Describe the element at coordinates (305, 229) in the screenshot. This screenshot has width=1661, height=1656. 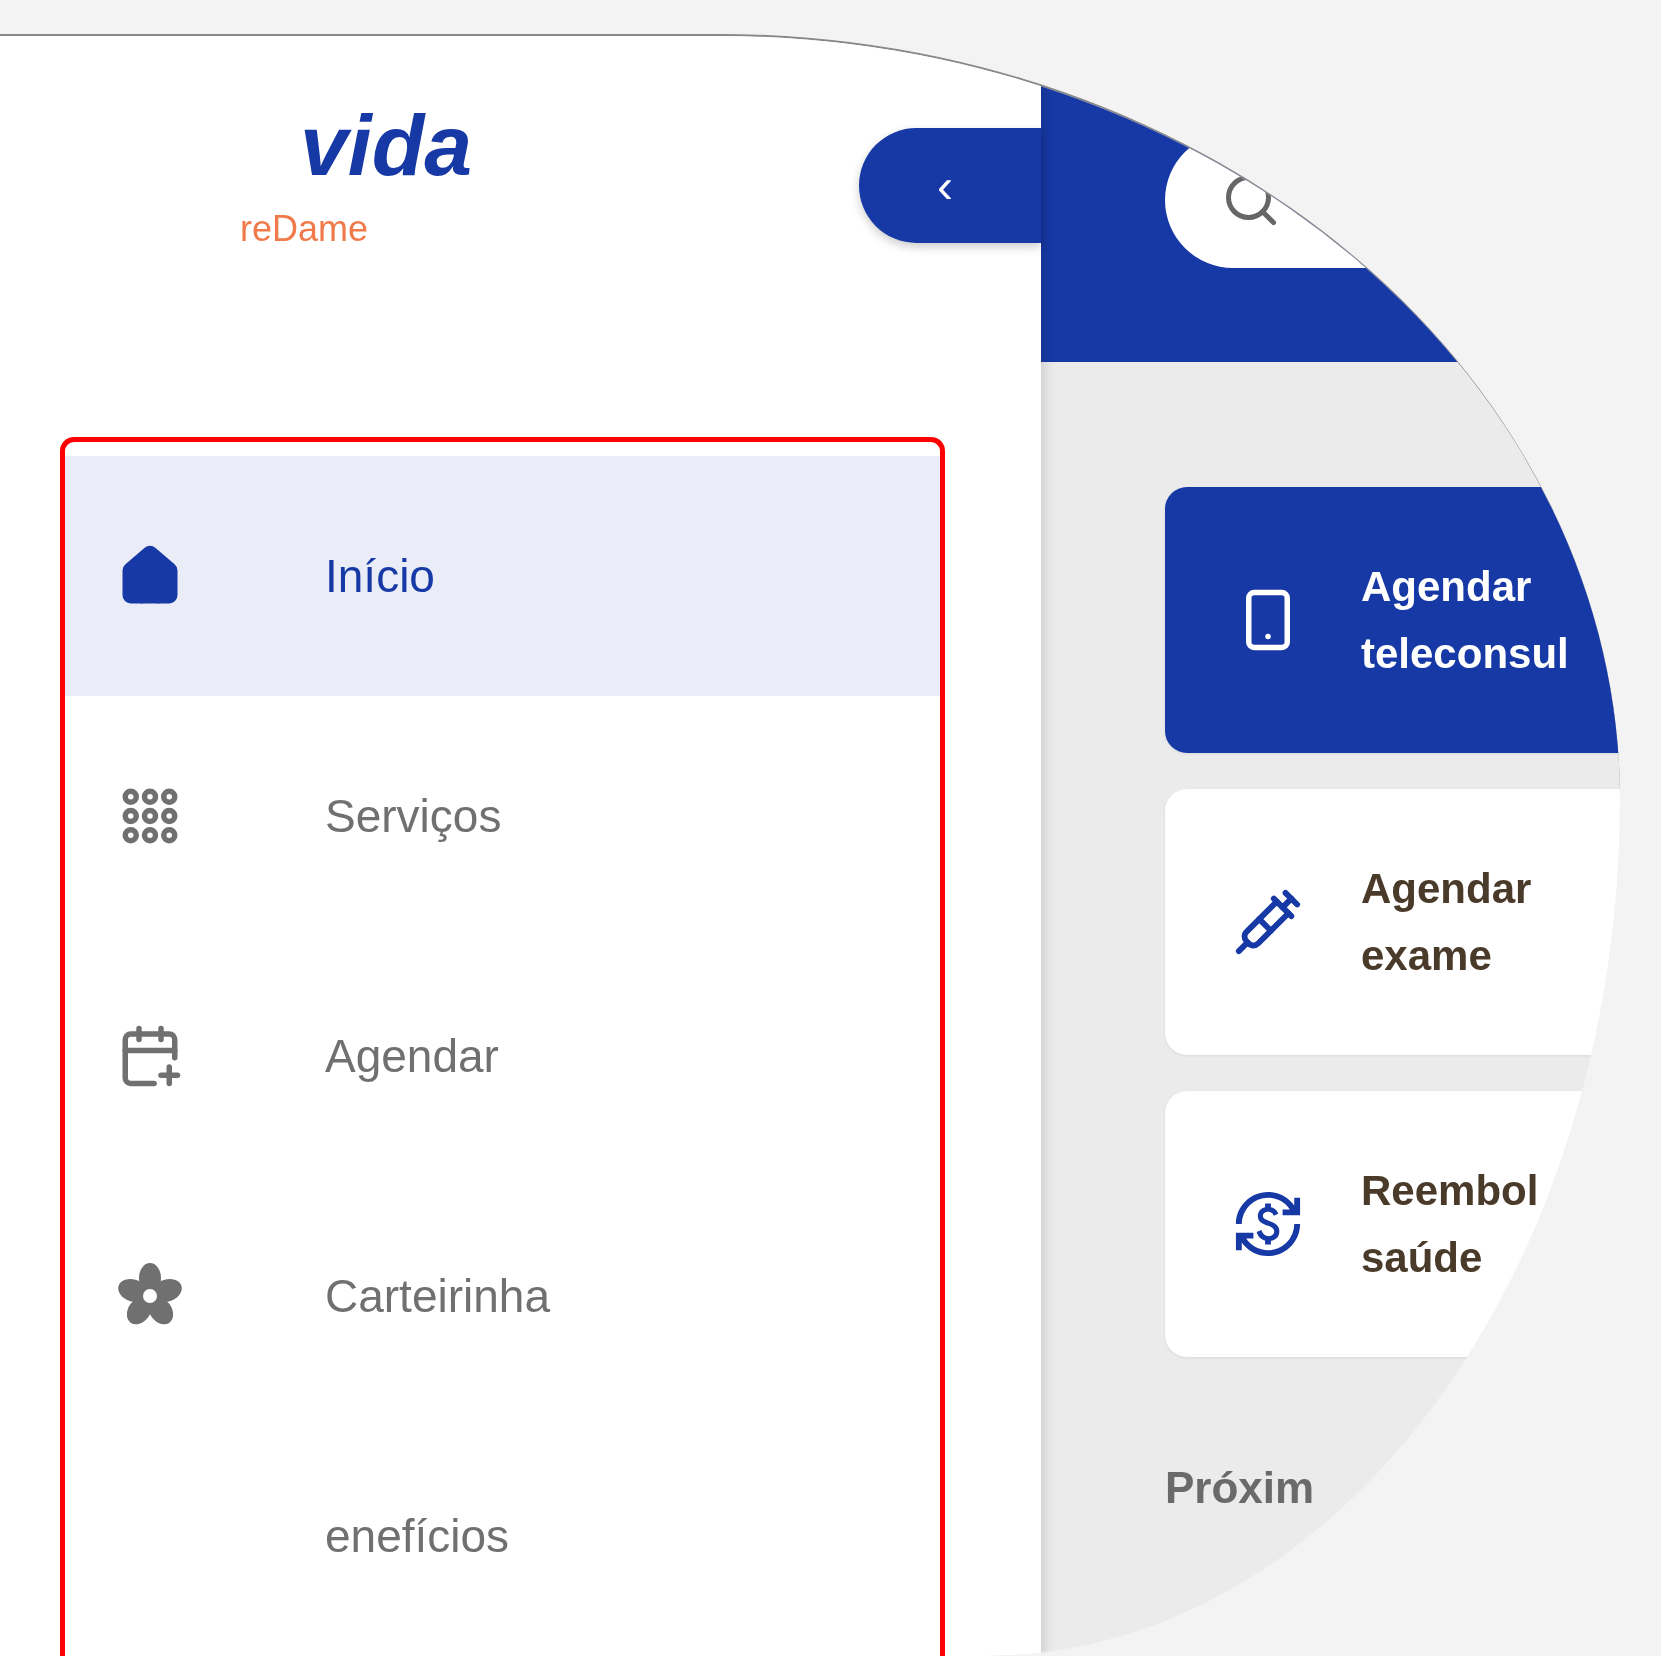
I see `logo-tagline: reDame` at that location.